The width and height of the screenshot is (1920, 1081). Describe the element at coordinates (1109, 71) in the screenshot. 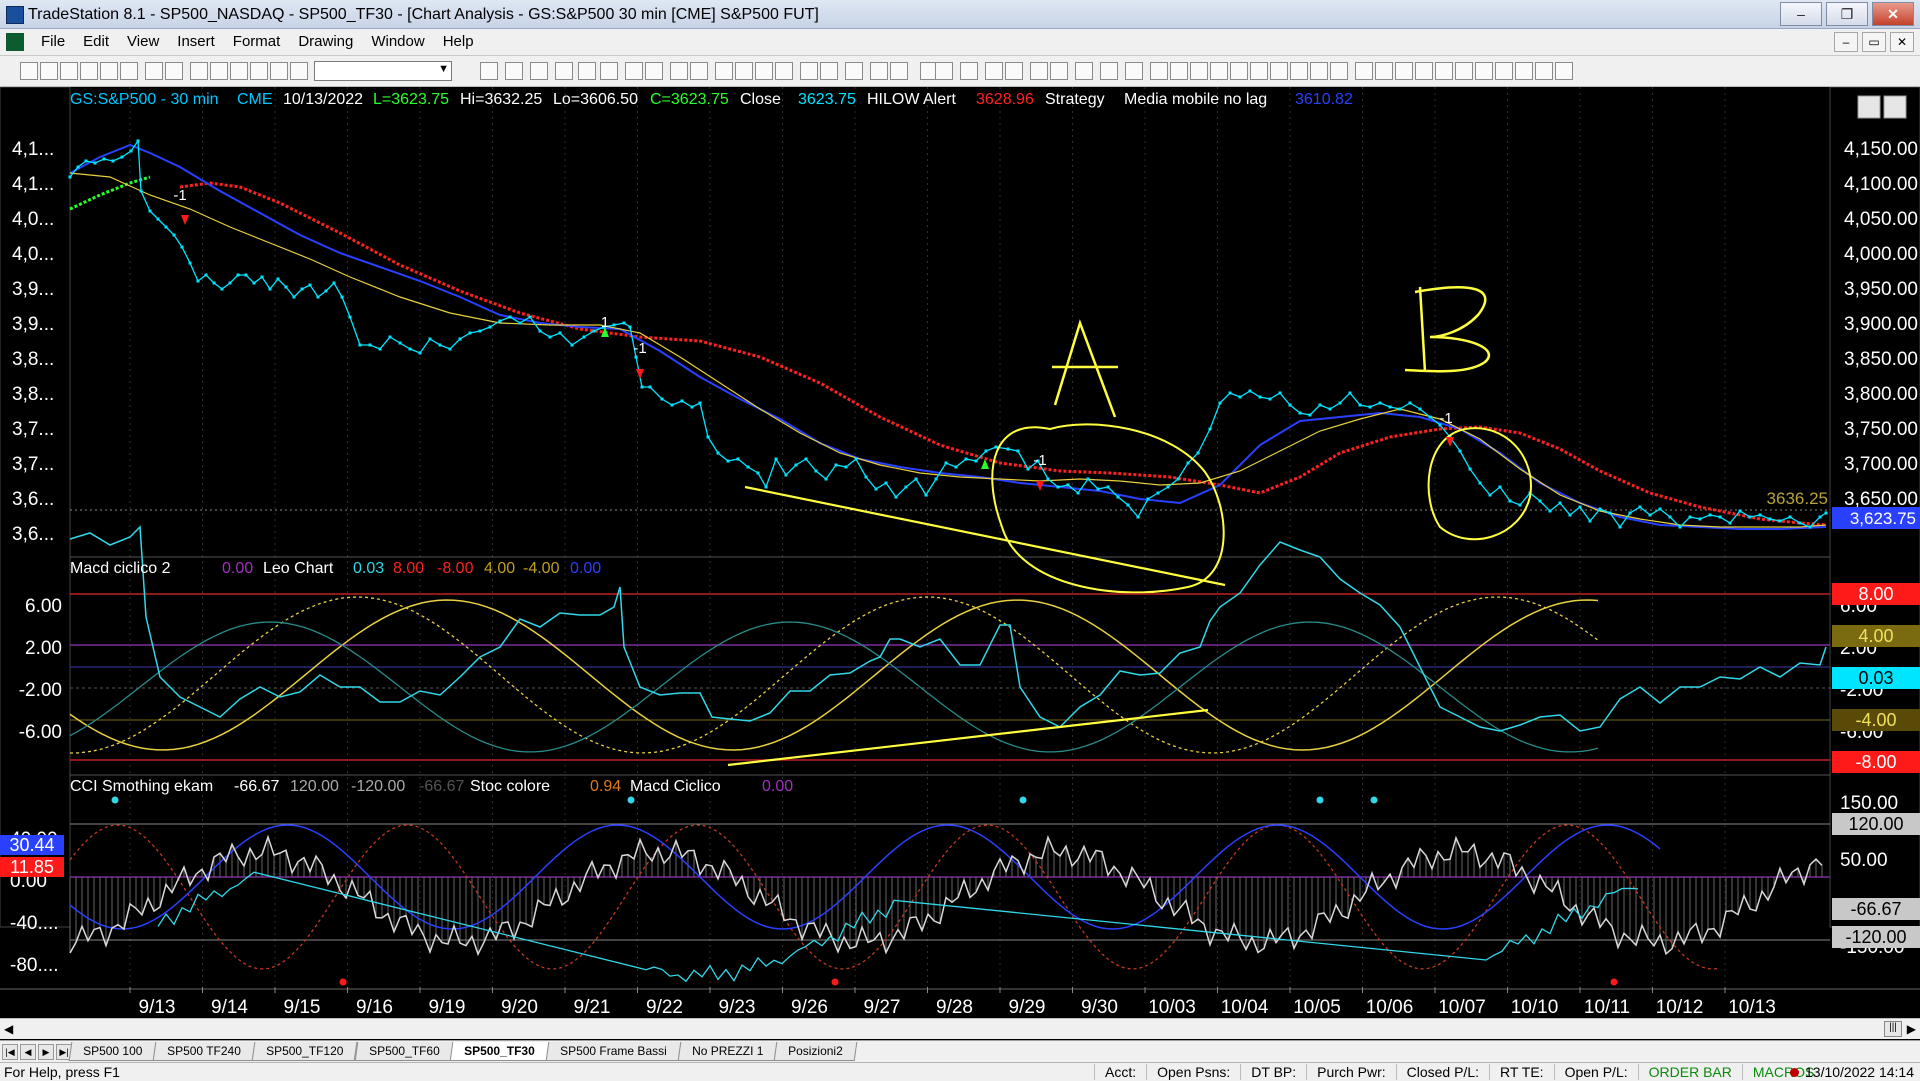

I see `toolbar-button-42-icon` at that location.